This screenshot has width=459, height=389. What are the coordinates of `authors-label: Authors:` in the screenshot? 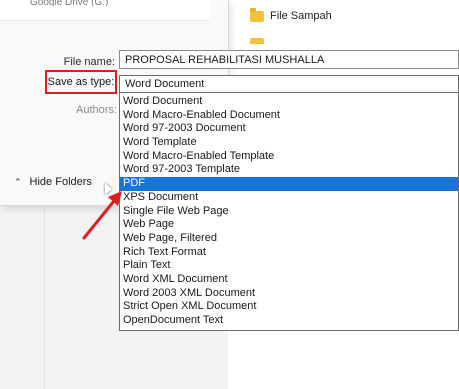 It's located at (96, 110).